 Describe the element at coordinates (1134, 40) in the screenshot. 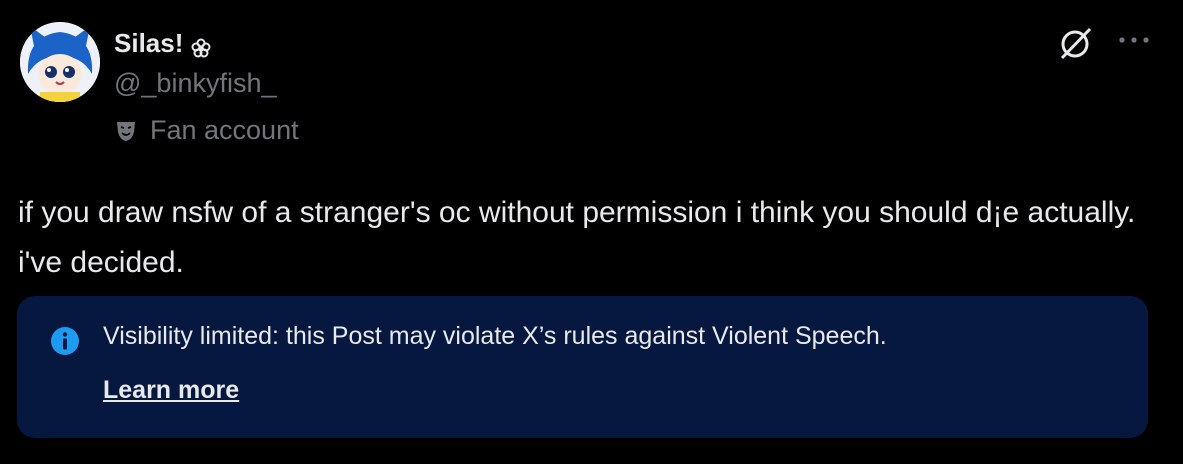

I see `more-dots-icon` at that location.